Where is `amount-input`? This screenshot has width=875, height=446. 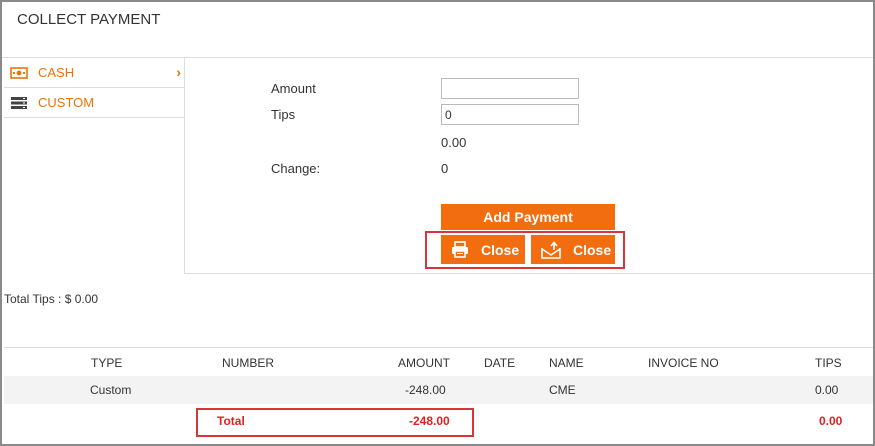 amount-input is located at coordinates (510, 88).